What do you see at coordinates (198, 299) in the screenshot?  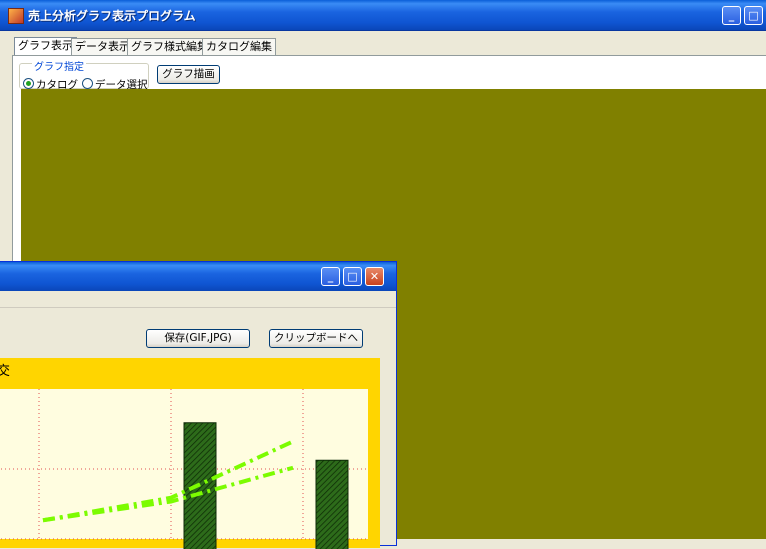 I see `chart-menu-strip` at bounding box center [198, 299].